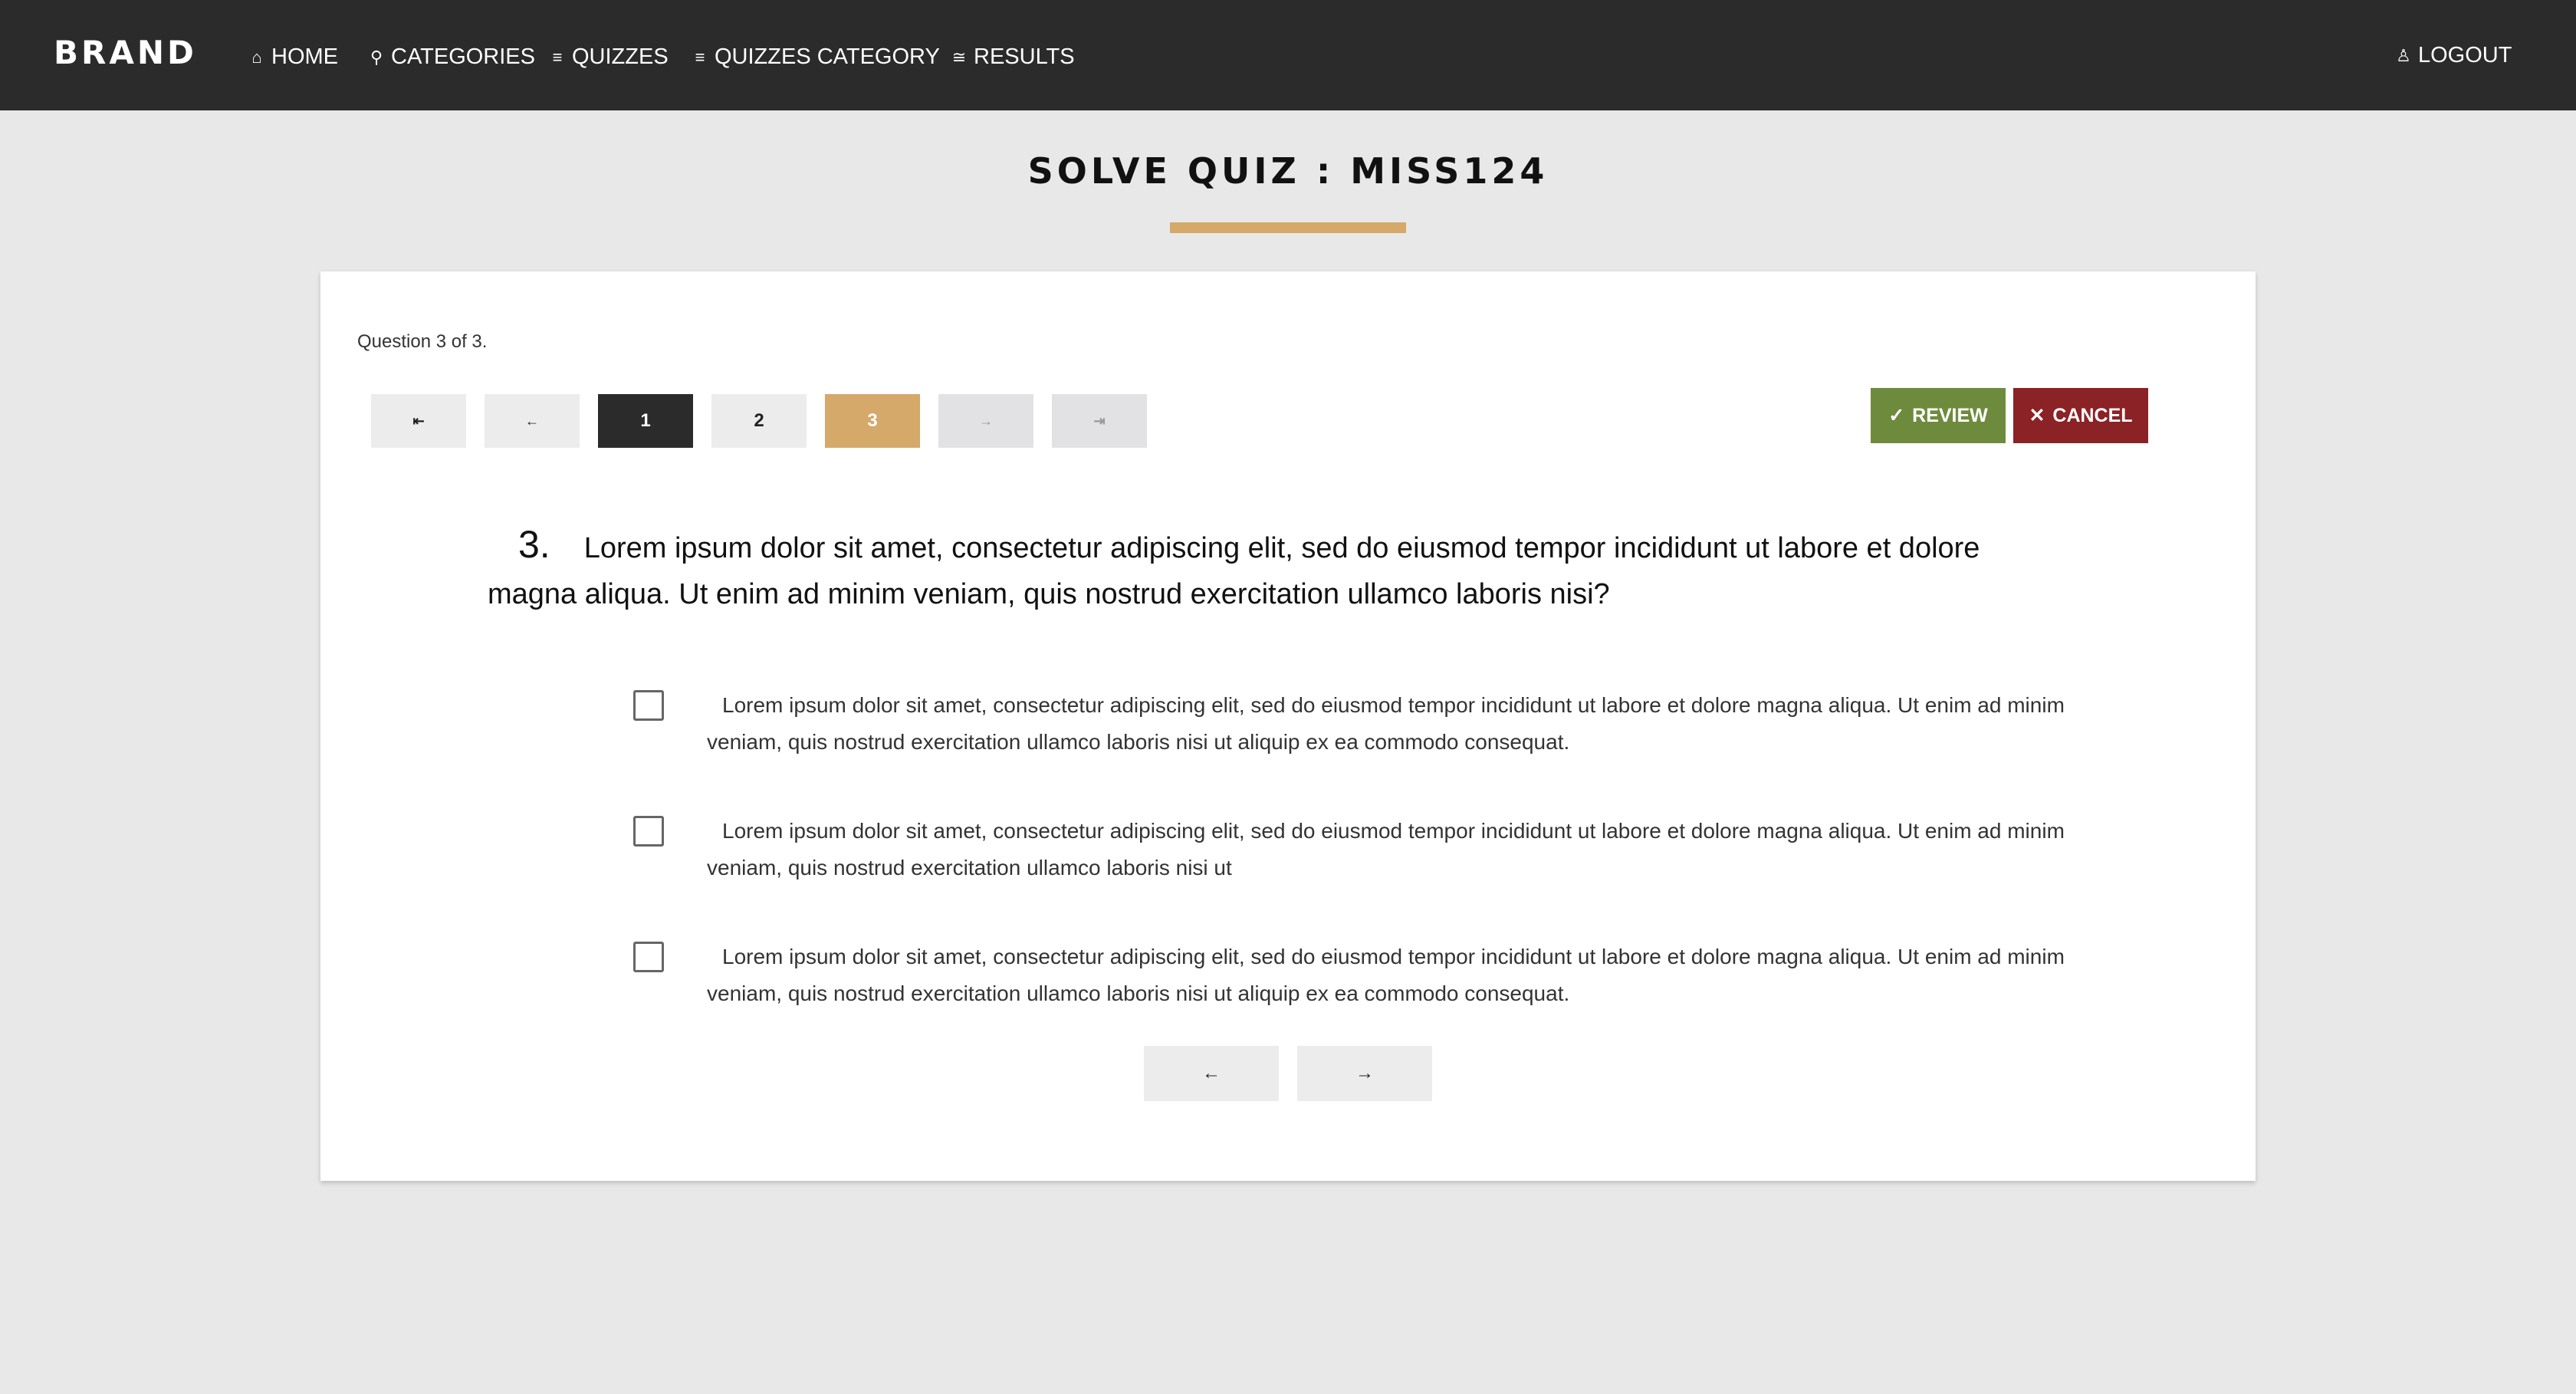 Image resolution: width=2576 pixels, height=1394 pixels. I want to click on nav-home-link: ⌂ HOME, so click(293, 57).